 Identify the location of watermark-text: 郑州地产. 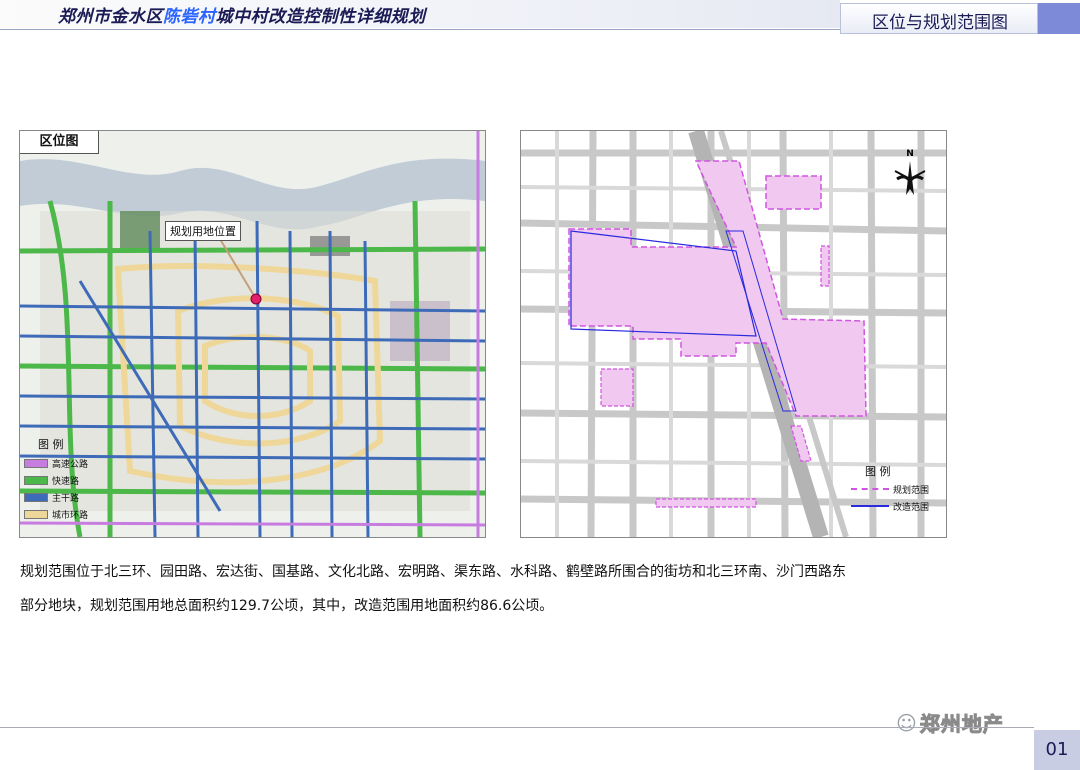
(961, 724).